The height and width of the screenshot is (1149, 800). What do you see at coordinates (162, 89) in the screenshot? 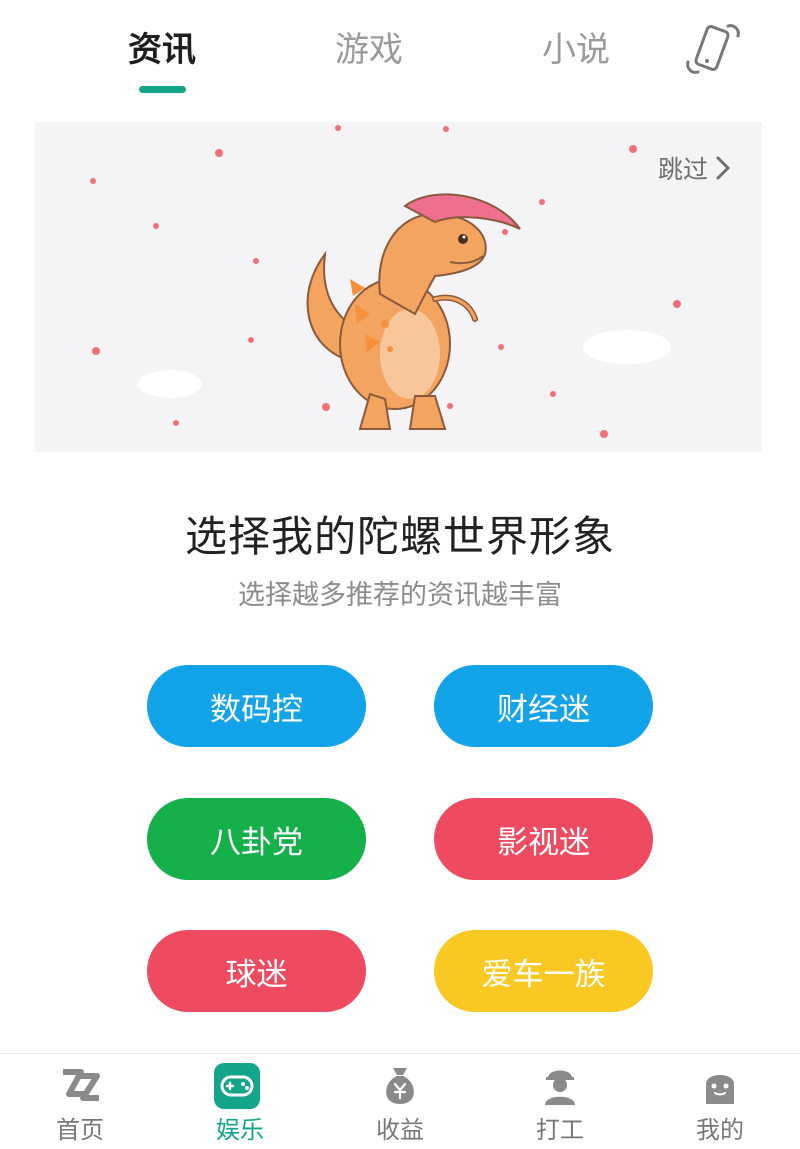
I see `active-tab-indicator` at bounding box center [162, 89].